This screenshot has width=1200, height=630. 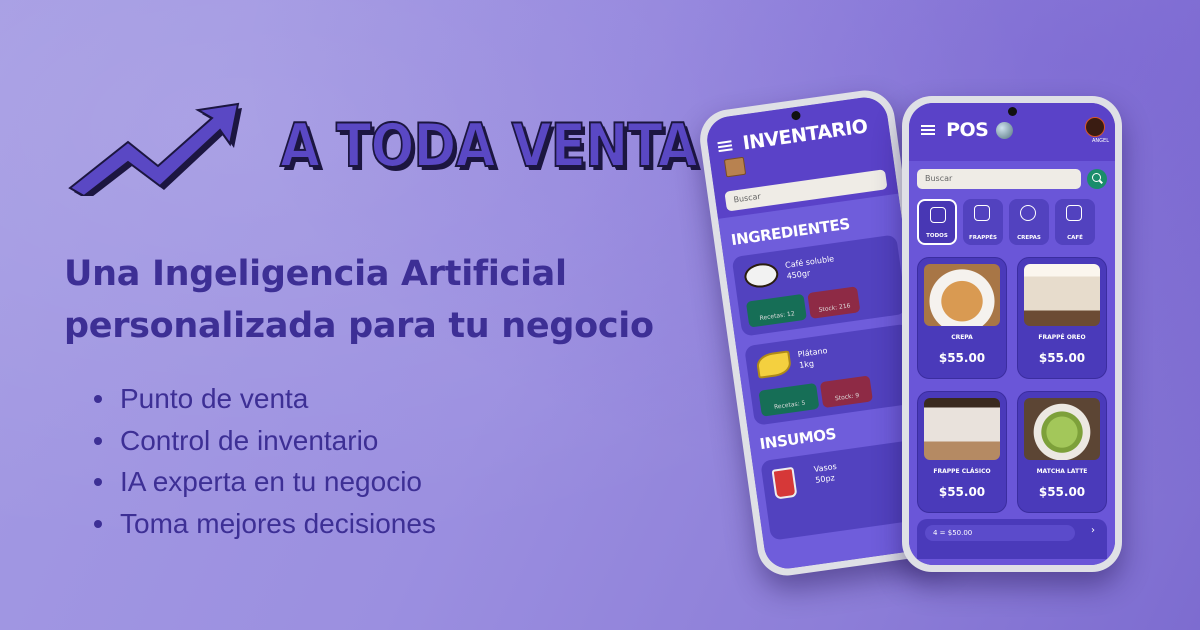 What do you see at coordinates (1062, 429) in the screenshot?
I see `matcha-latte-photo` at bounding box center [1062, 429].